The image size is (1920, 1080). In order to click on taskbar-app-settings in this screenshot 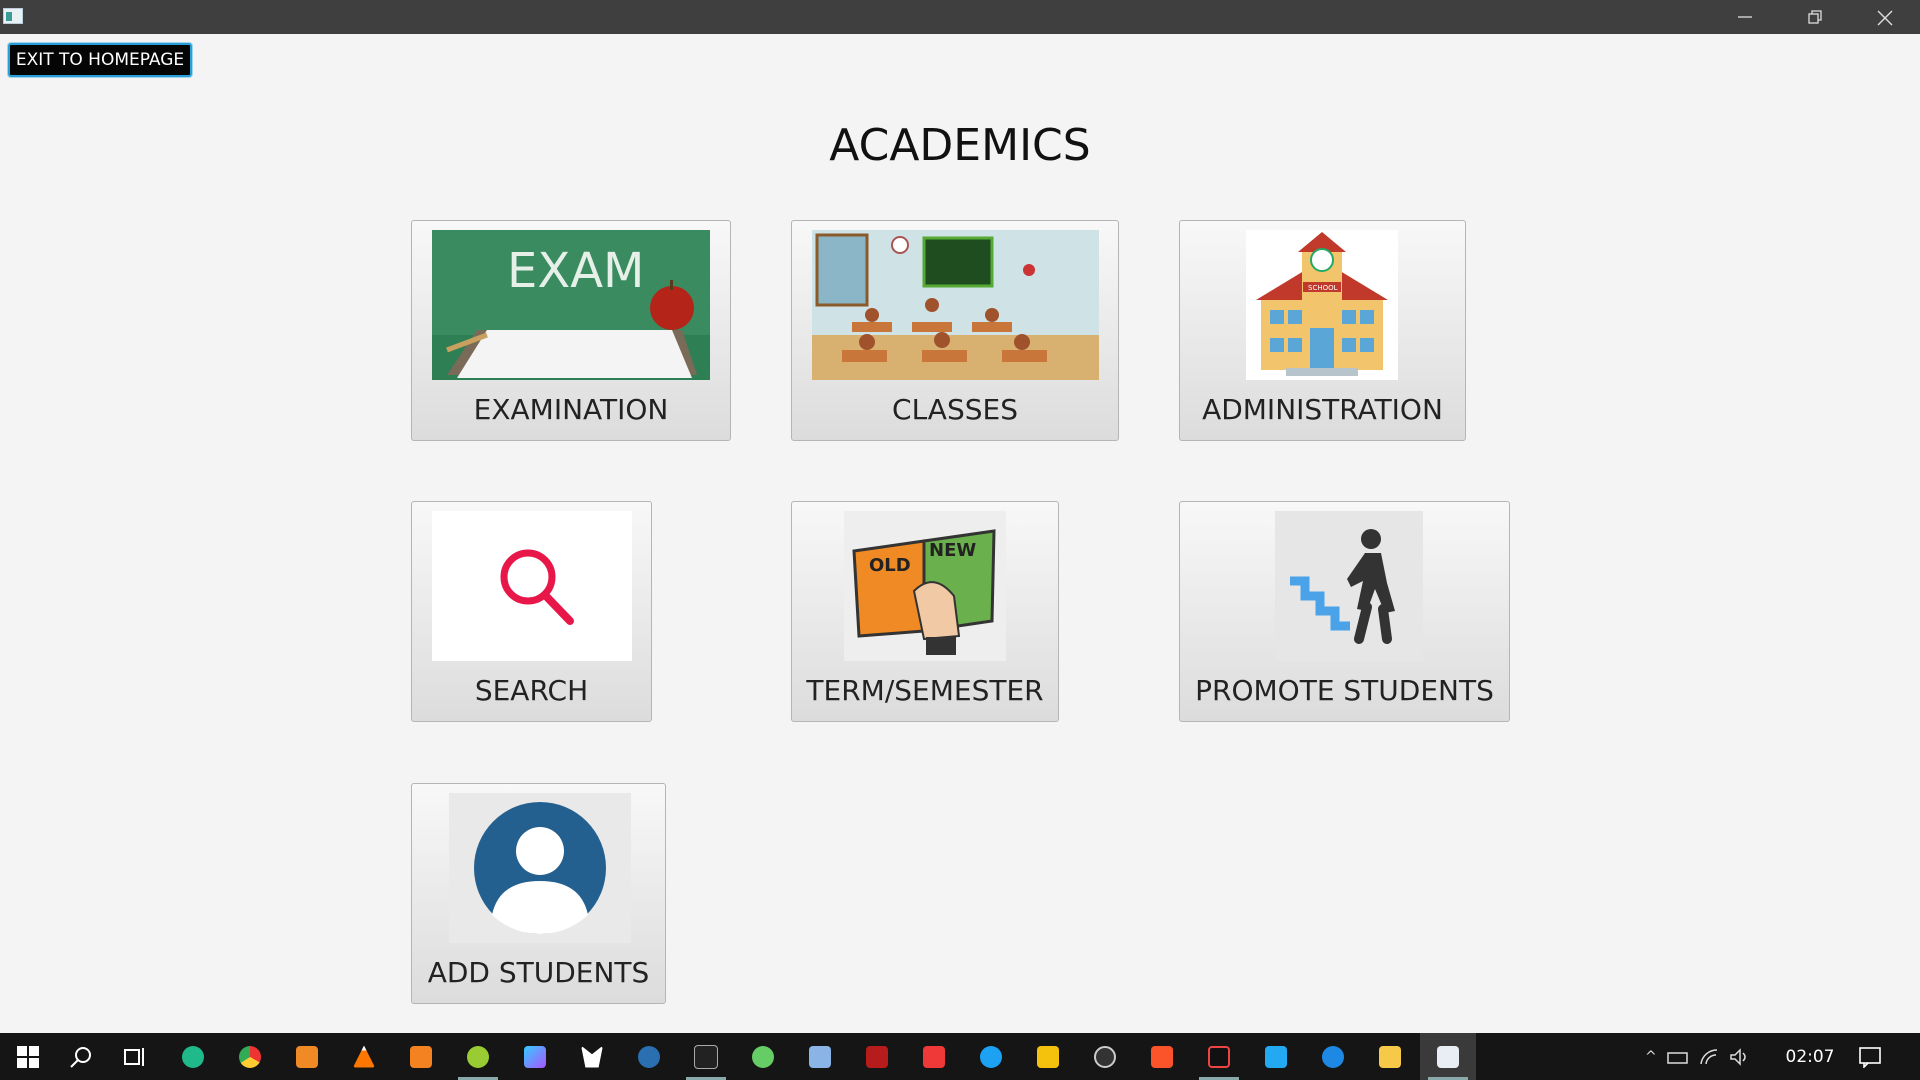, I will do `click(763, 1056)`.